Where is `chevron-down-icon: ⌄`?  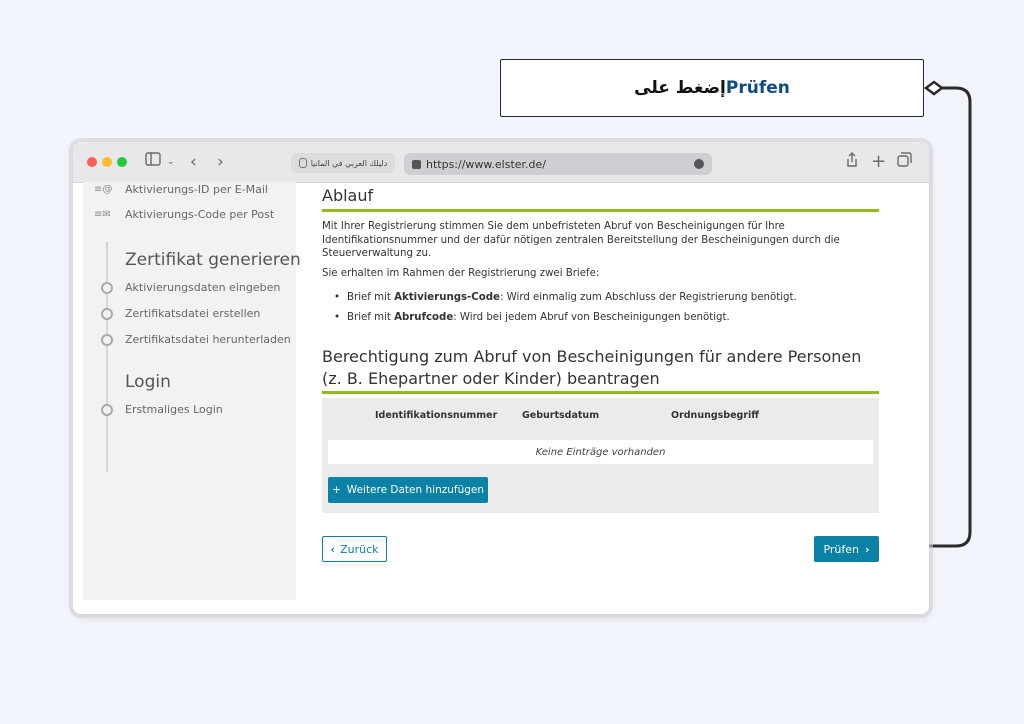 chevron-down-icon: ⌄ is located at coordinates (171, 162).